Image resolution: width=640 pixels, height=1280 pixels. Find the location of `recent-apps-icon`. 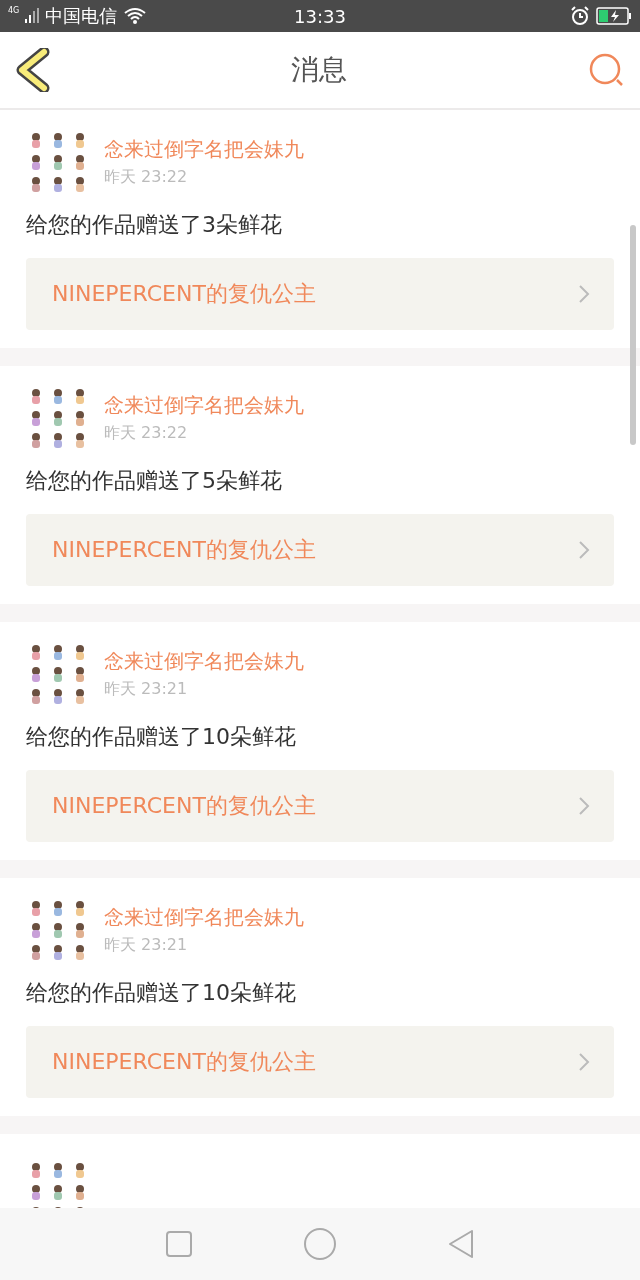

recent-apps-icon is located at coordinates (179, 1244).